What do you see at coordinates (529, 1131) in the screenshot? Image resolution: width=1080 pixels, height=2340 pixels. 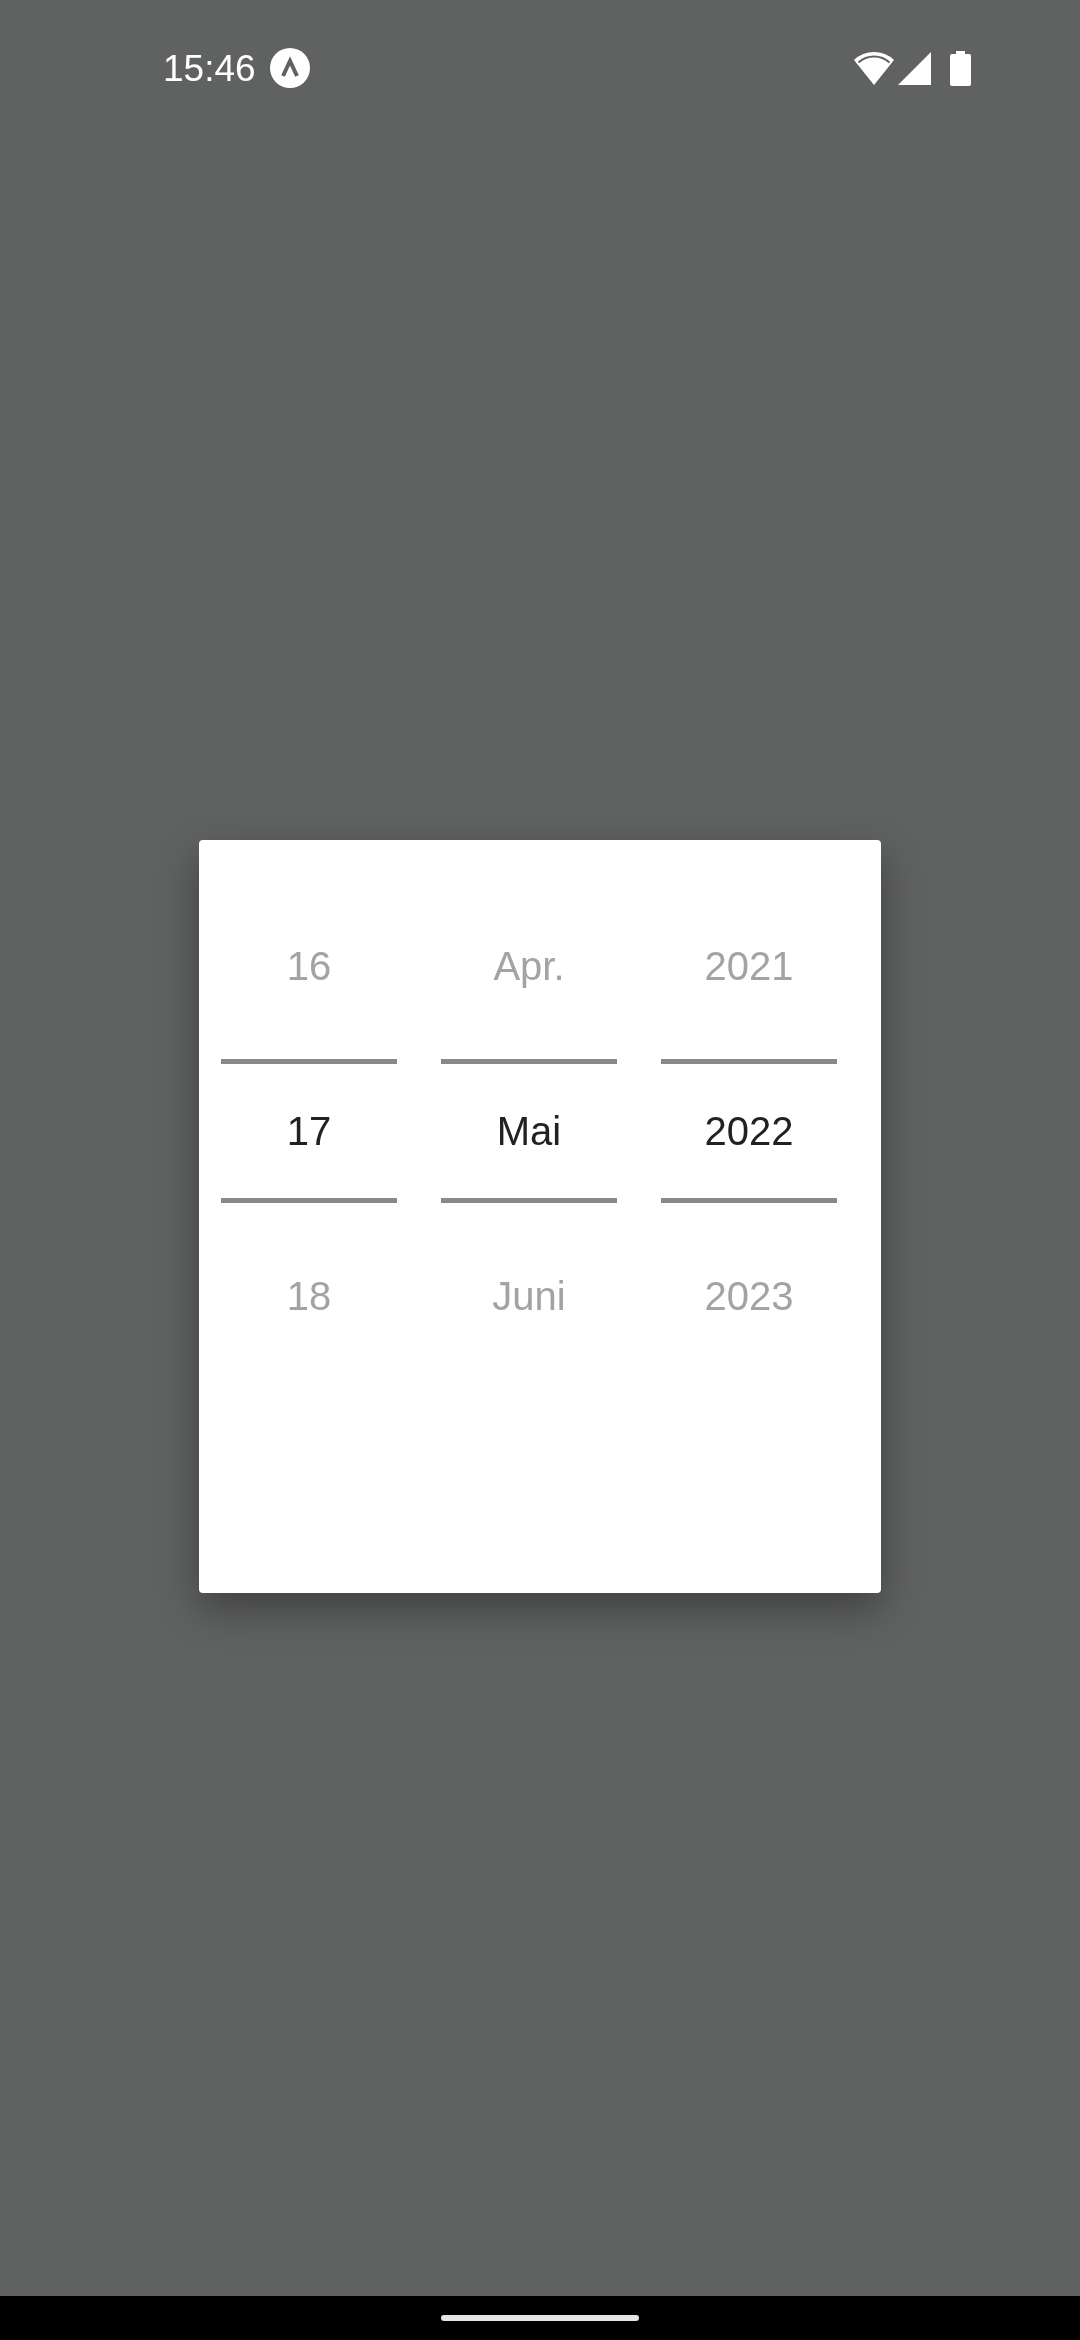 I see `picker-item: Mai` at bounding box center [529, 1131].